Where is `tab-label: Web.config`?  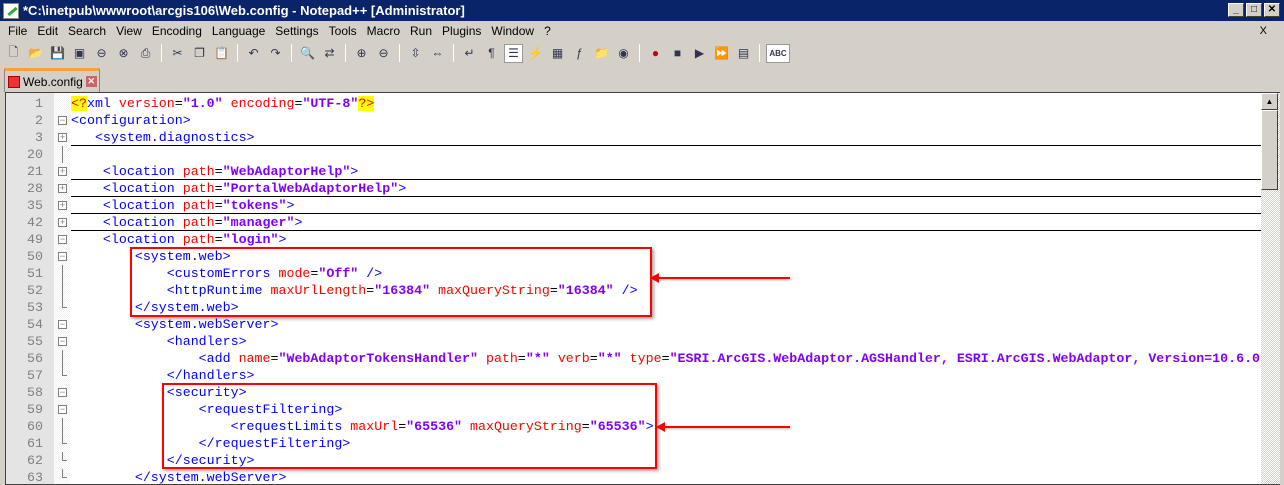 tab-label: Web.config is located at coordinates (53, 81).